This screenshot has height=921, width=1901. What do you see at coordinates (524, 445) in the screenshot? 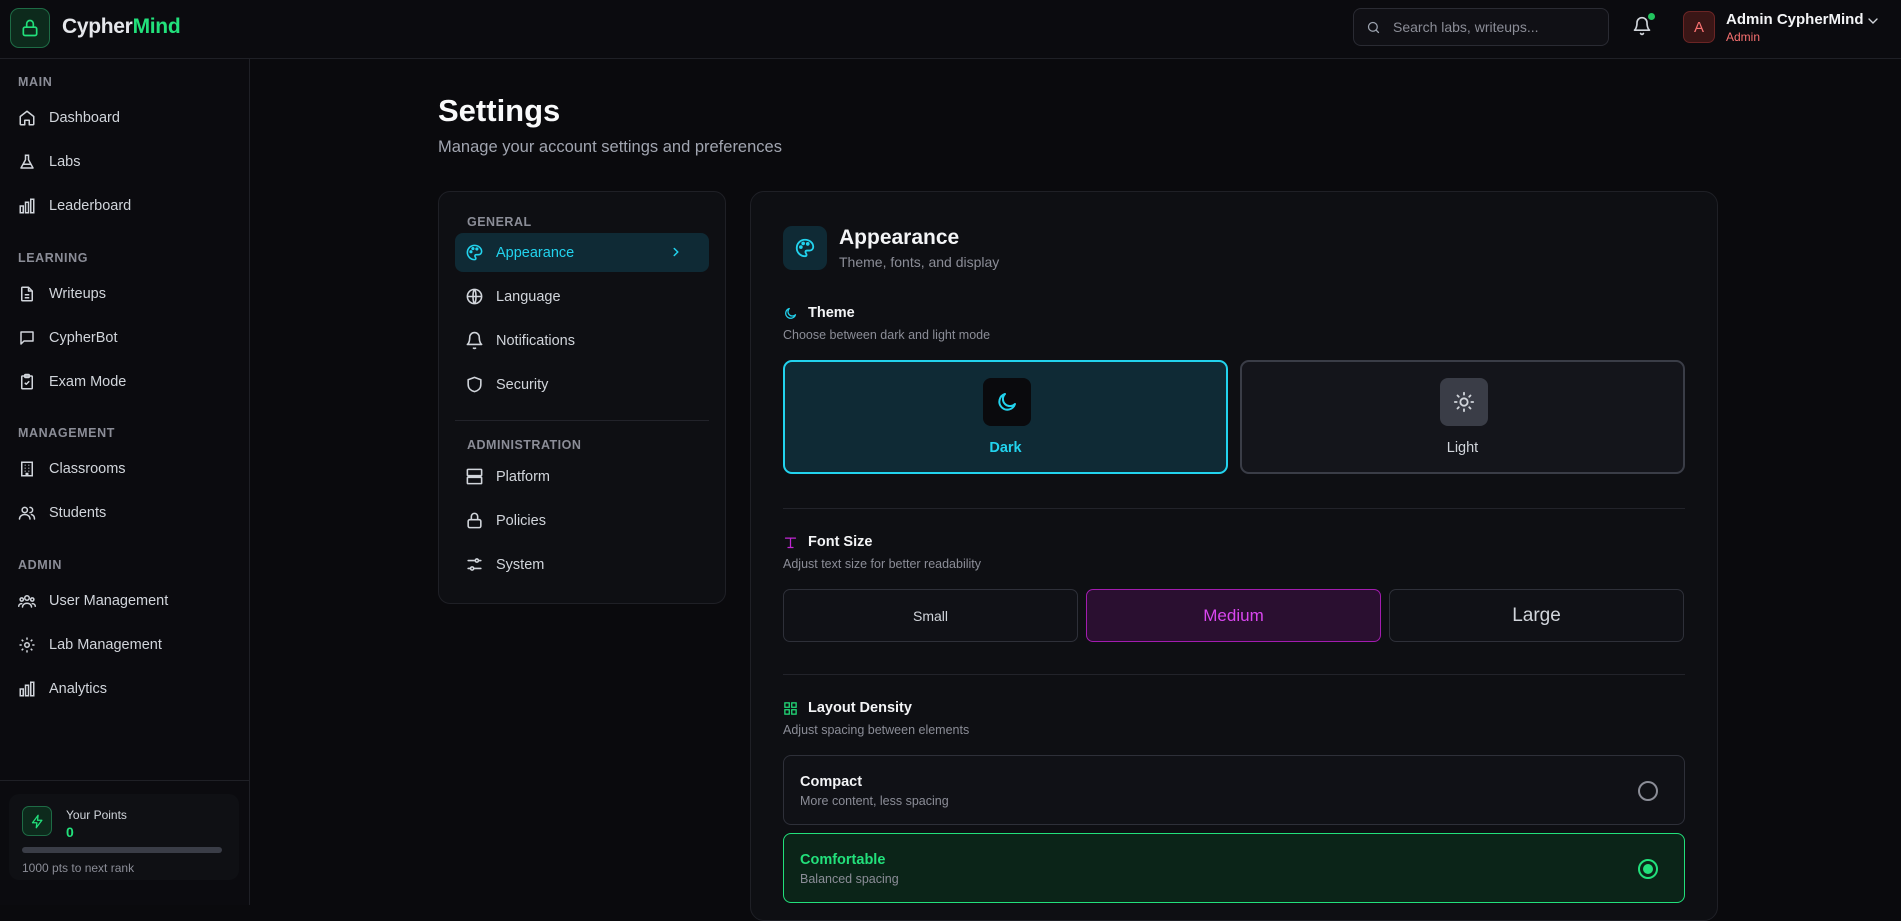
I see `settings-section-administration: ADMINISTRATION` at bounding box center [524, 445].